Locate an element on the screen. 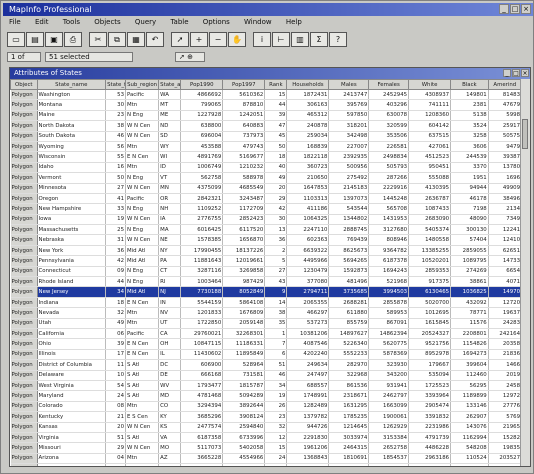 The width and height of the screenshot is (534, 474). column-header: Pop1997 is located at coordinates (244, 84).